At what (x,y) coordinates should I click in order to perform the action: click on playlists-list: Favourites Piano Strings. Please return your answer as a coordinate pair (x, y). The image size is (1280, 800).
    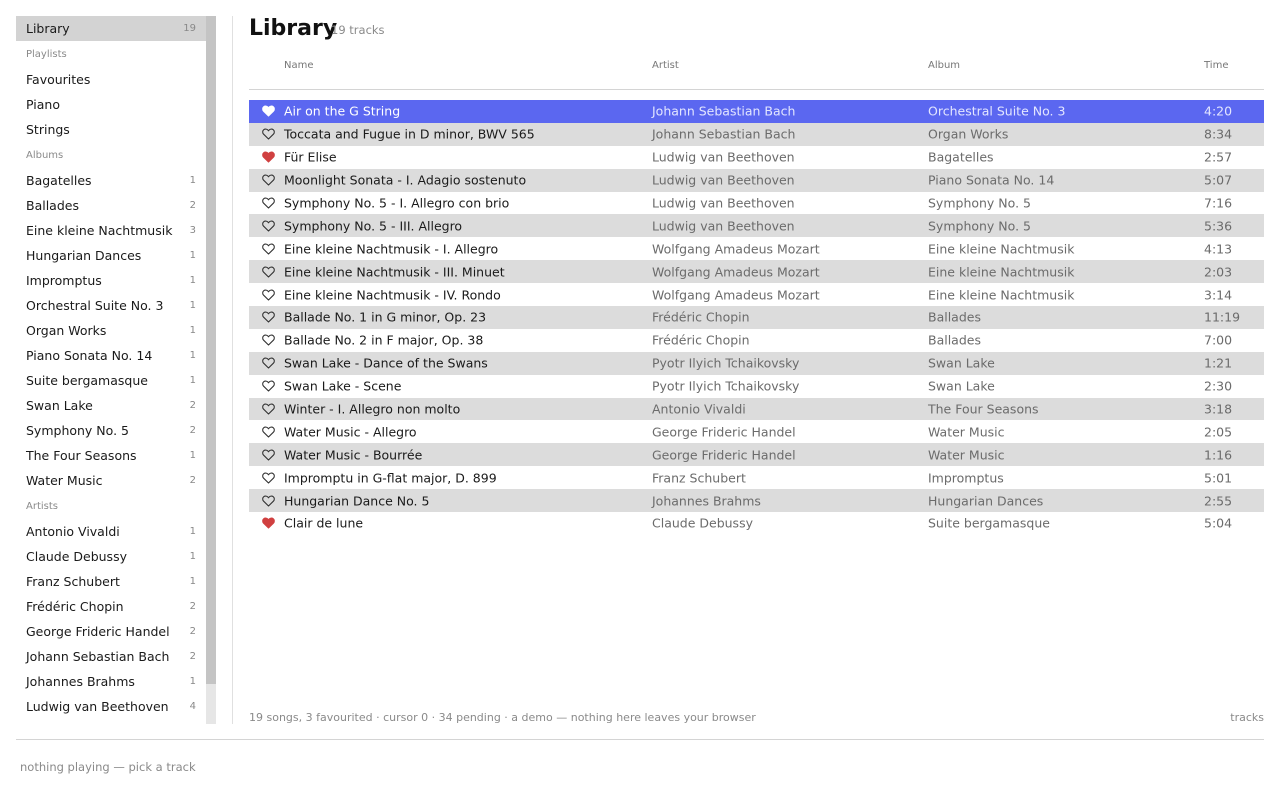
    Looking at the image, I should click on (111, 104).